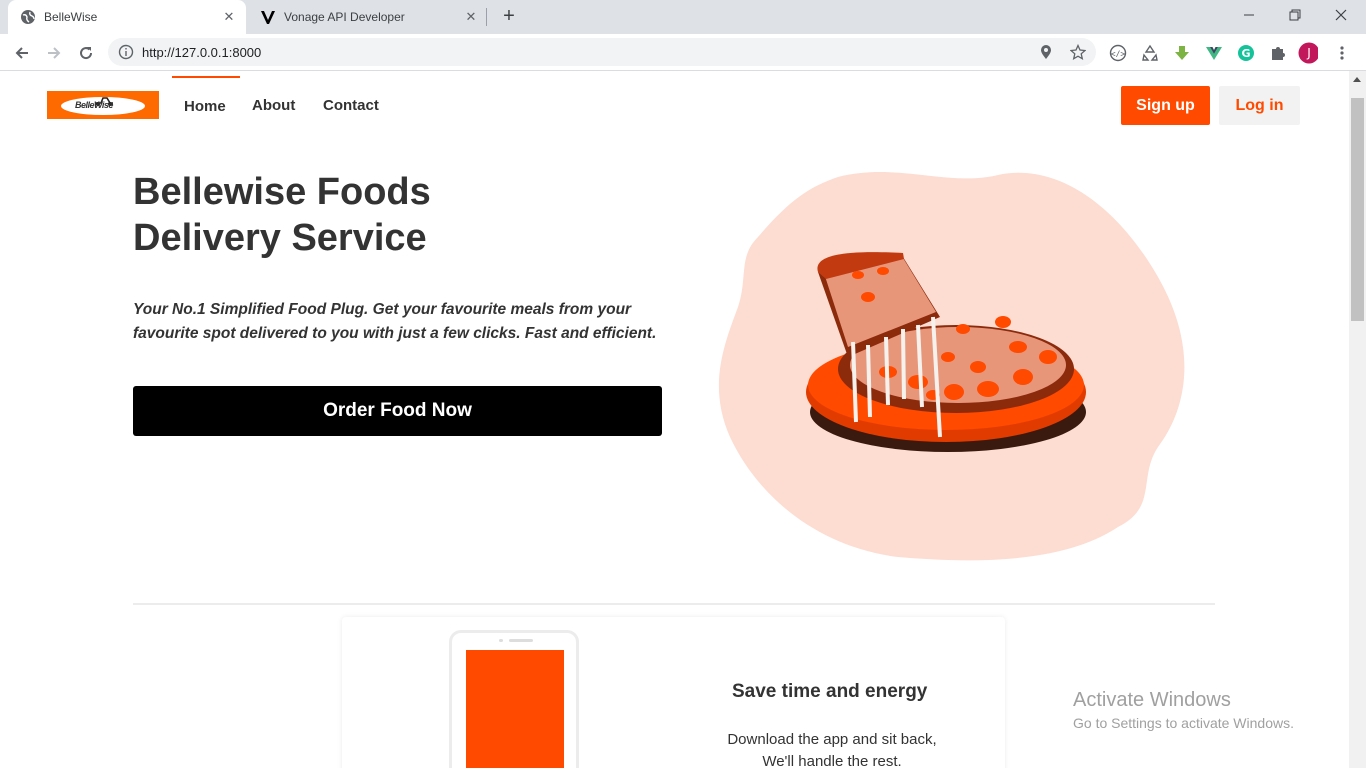  Describe the element at coordinates (683, 17) in the screenshot. I see `browser-tab-bar: BelleWise ✕ Vonage API Developer ✕ +` at that location.